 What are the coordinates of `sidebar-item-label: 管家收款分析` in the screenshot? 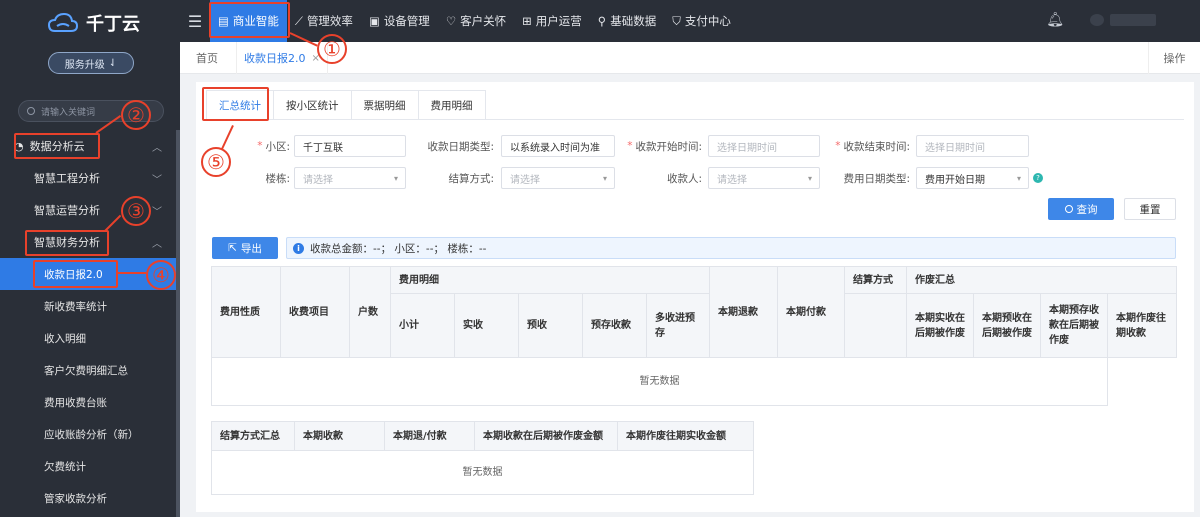 It's located at (75, 498).